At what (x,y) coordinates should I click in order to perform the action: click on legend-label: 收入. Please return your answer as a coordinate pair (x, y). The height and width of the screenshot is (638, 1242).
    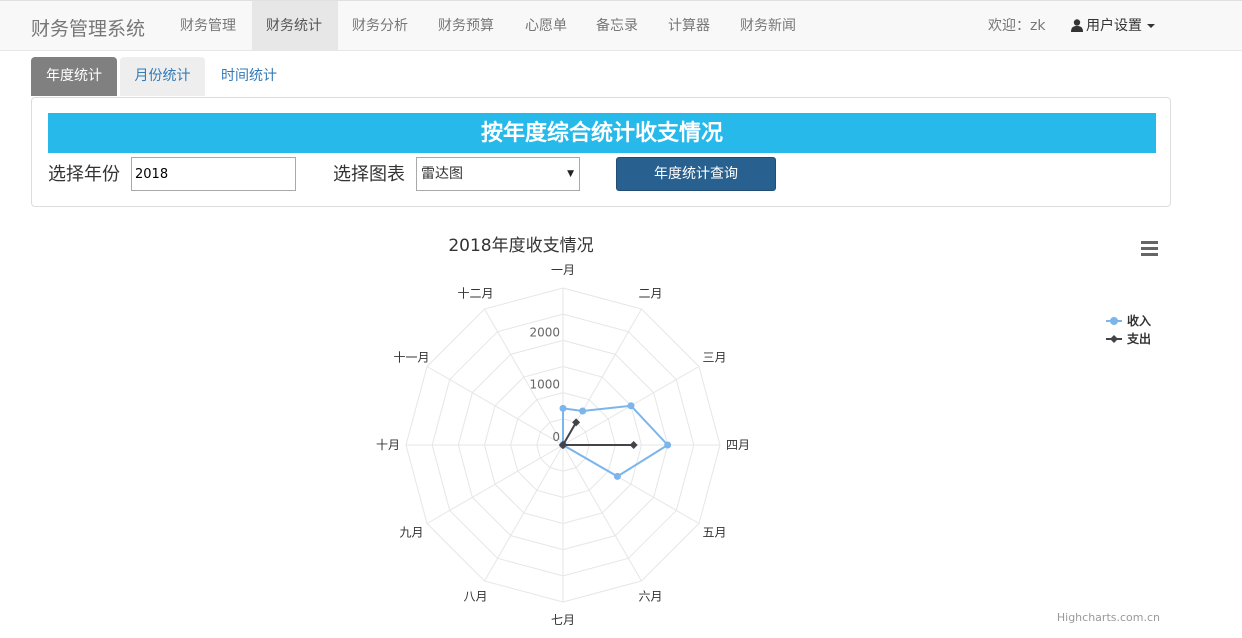
    Looking at the image, I should click on (1139, 320).